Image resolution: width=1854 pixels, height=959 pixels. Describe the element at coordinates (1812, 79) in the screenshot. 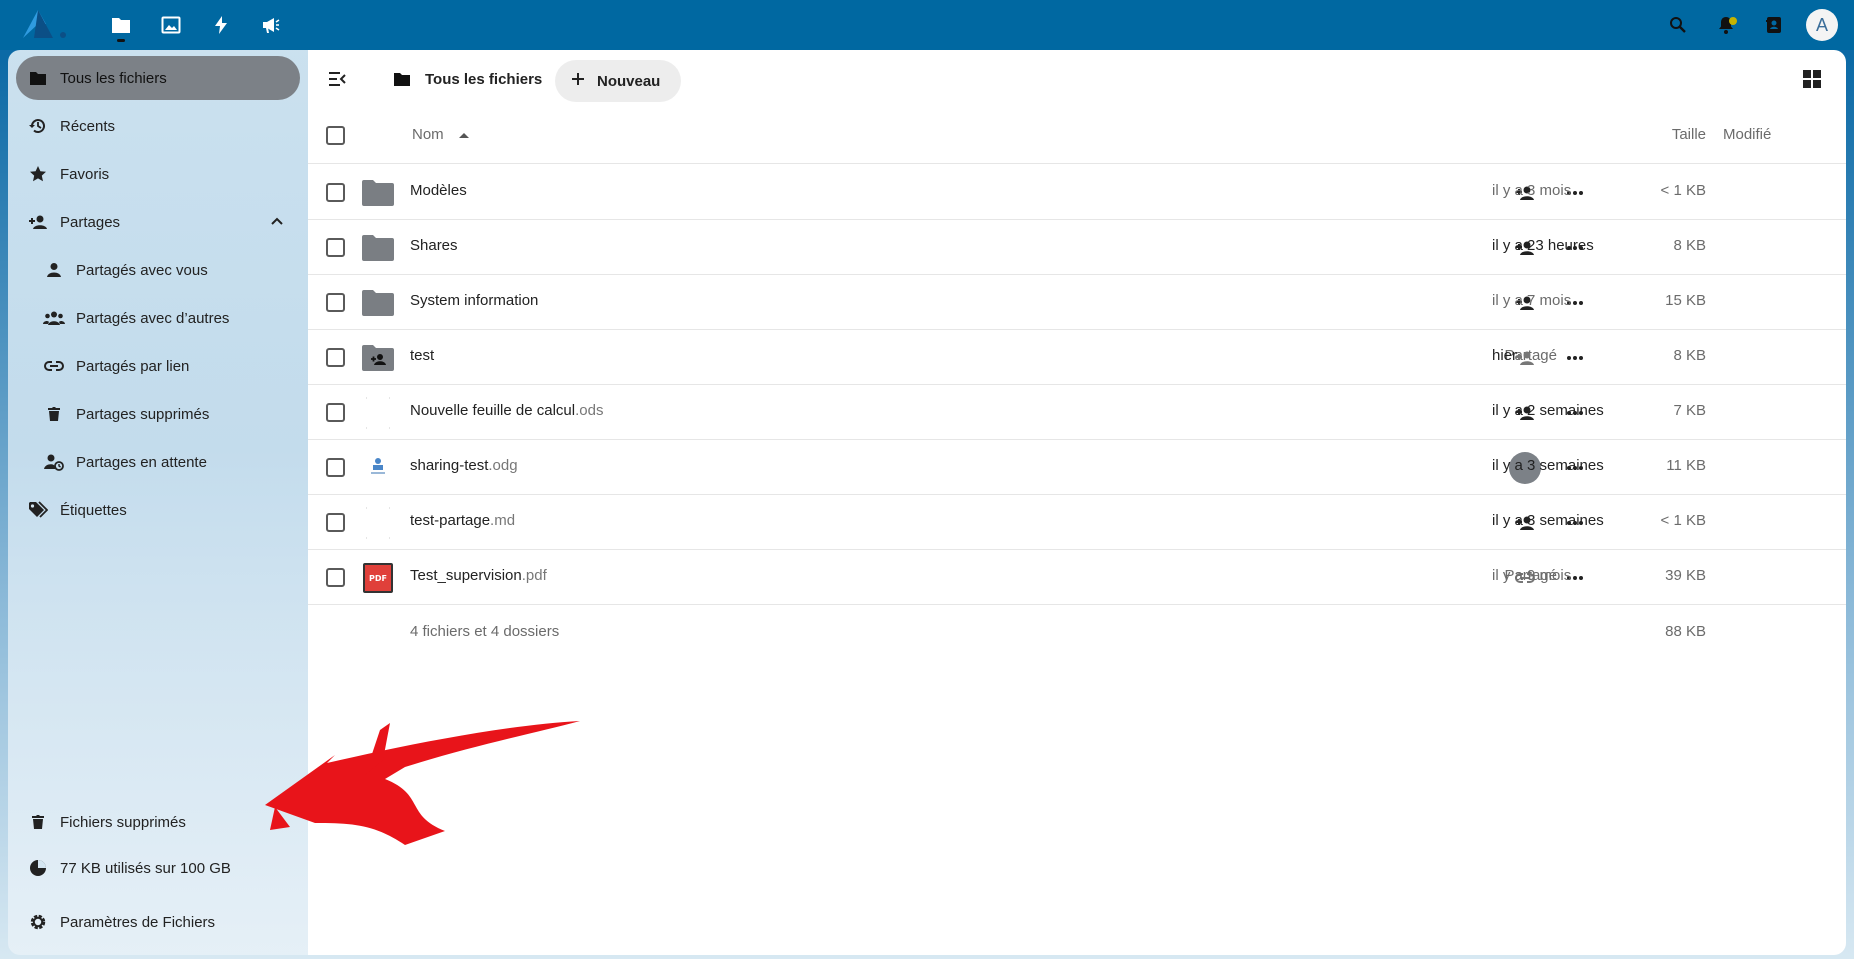

I see `grid-view-toggle` at that location.